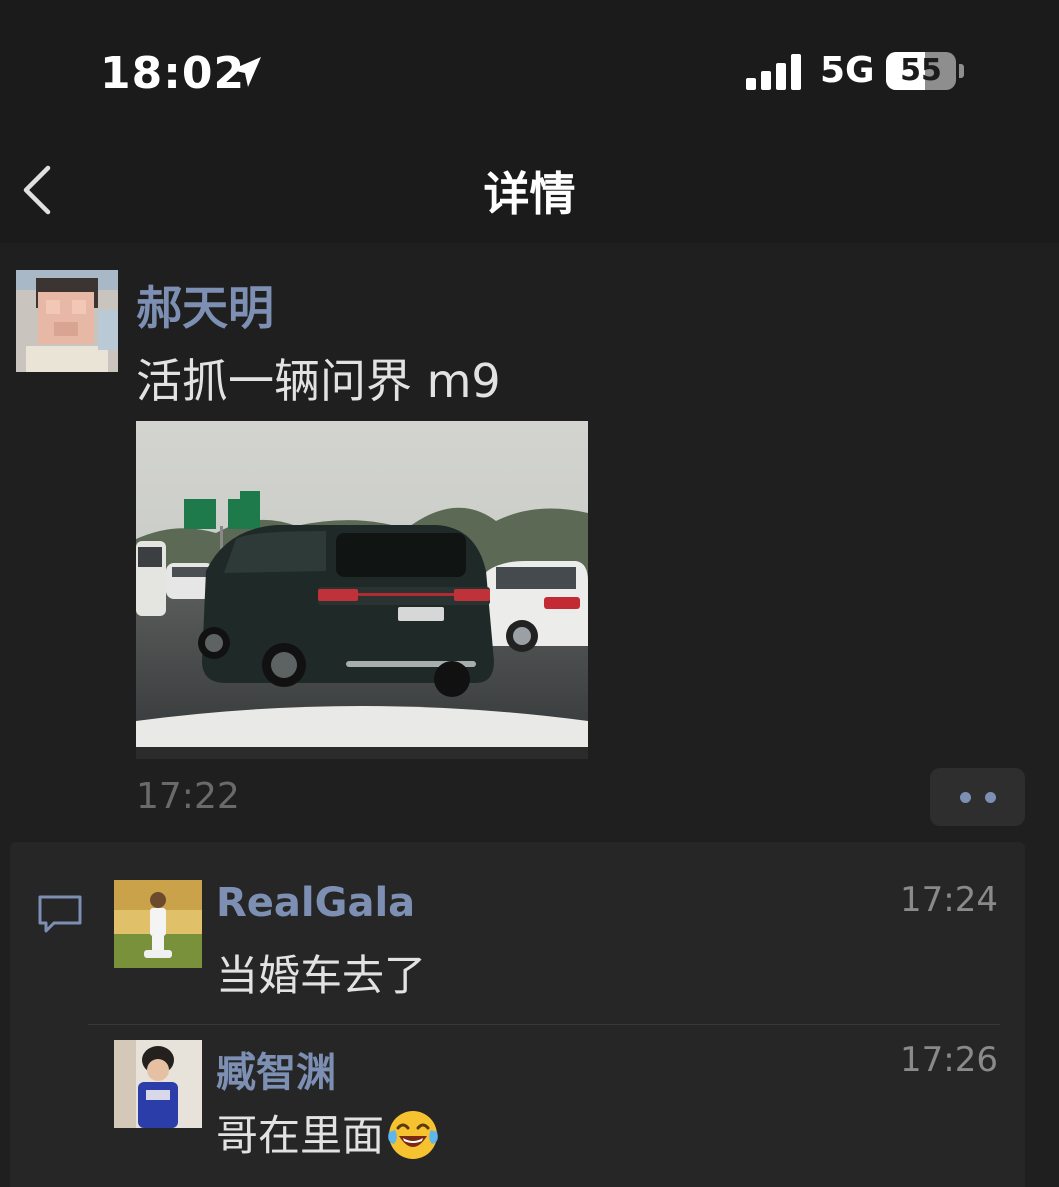  I want to click on comment-divider, so click(544, 1024).